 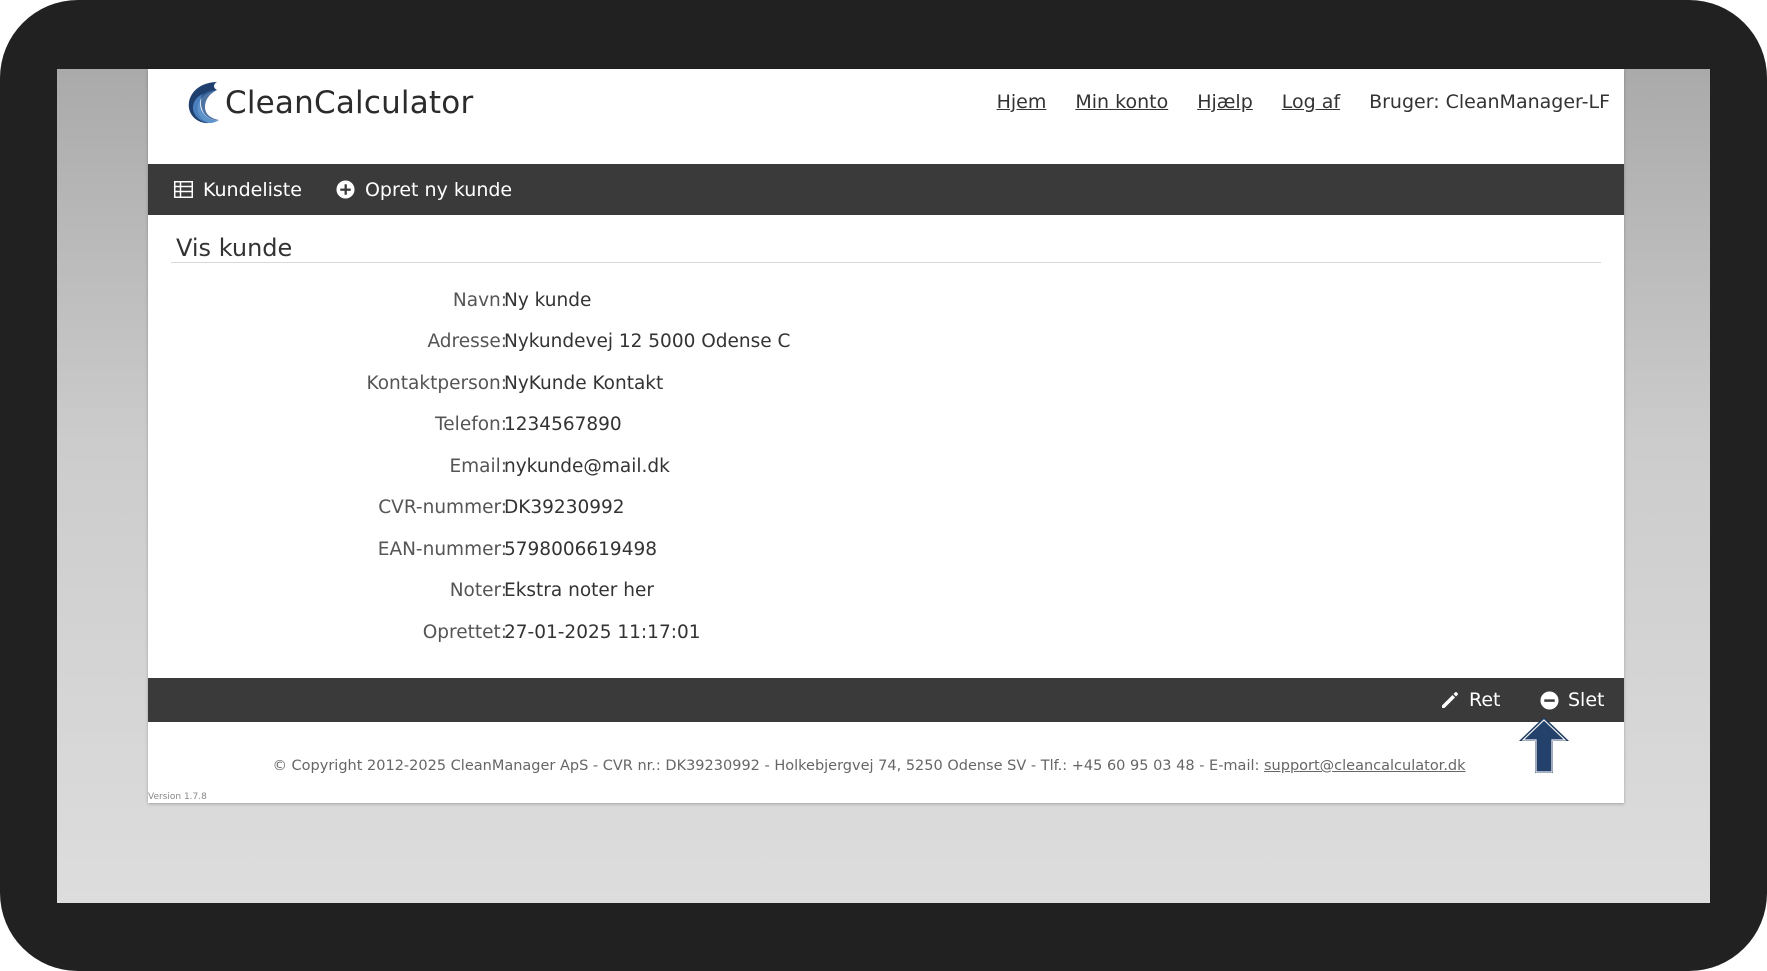 I want to click on delete-label: Slet, so click(x=1586, y=700).